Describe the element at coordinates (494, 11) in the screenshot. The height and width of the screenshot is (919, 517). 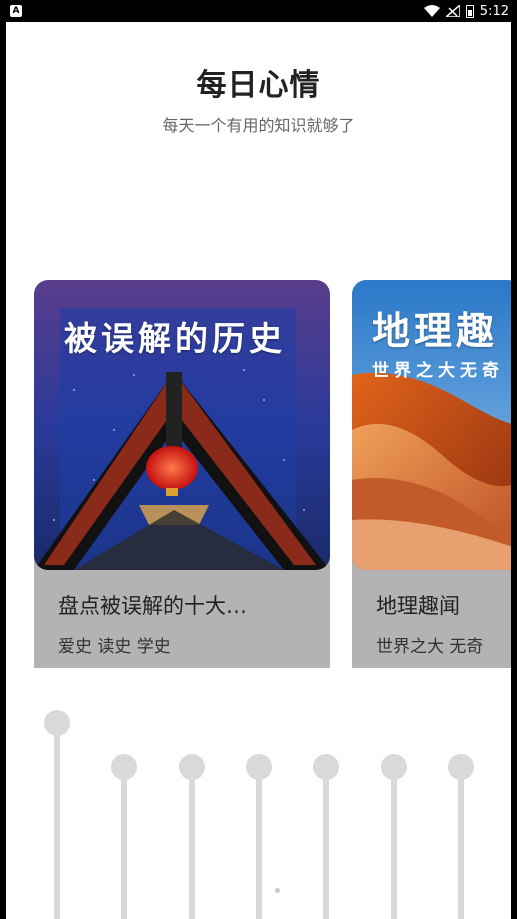
I see `status-time: 5:12` at that location.